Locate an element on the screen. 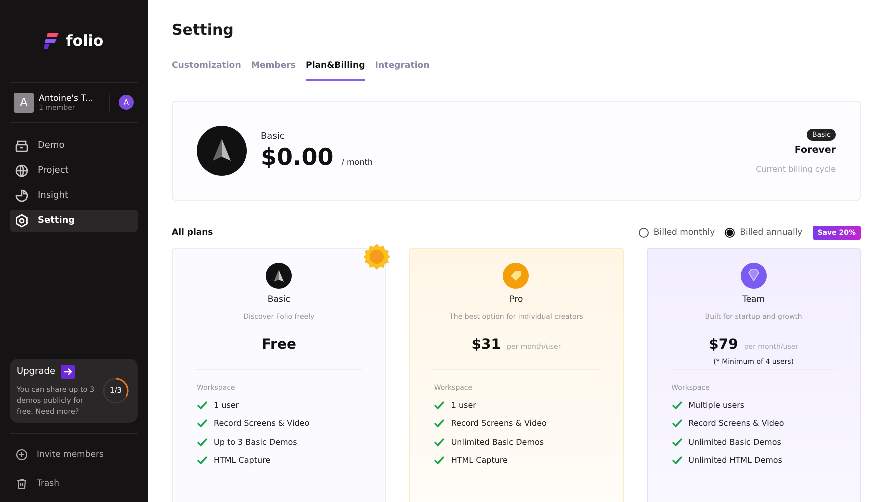  plan-name: Pro is located at coordinates (517, 300).